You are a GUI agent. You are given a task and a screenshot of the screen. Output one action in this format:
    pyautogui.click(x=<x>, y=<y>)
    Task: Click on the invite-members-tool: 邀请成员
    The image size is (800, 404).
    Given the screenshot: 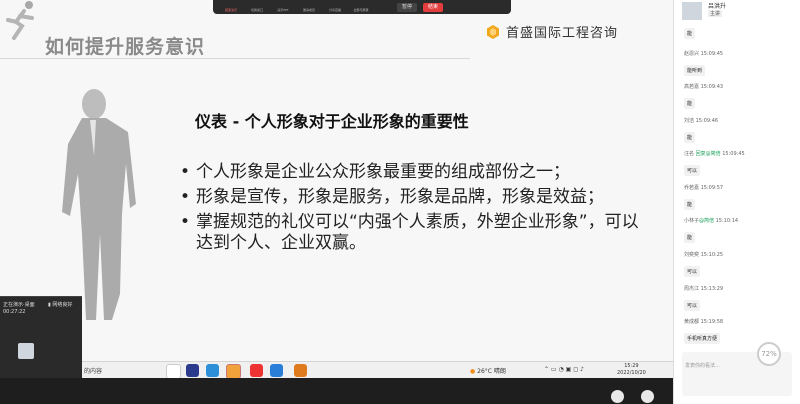 What is the action you would take?
    pyautogui.click(x=309, y=7)
    